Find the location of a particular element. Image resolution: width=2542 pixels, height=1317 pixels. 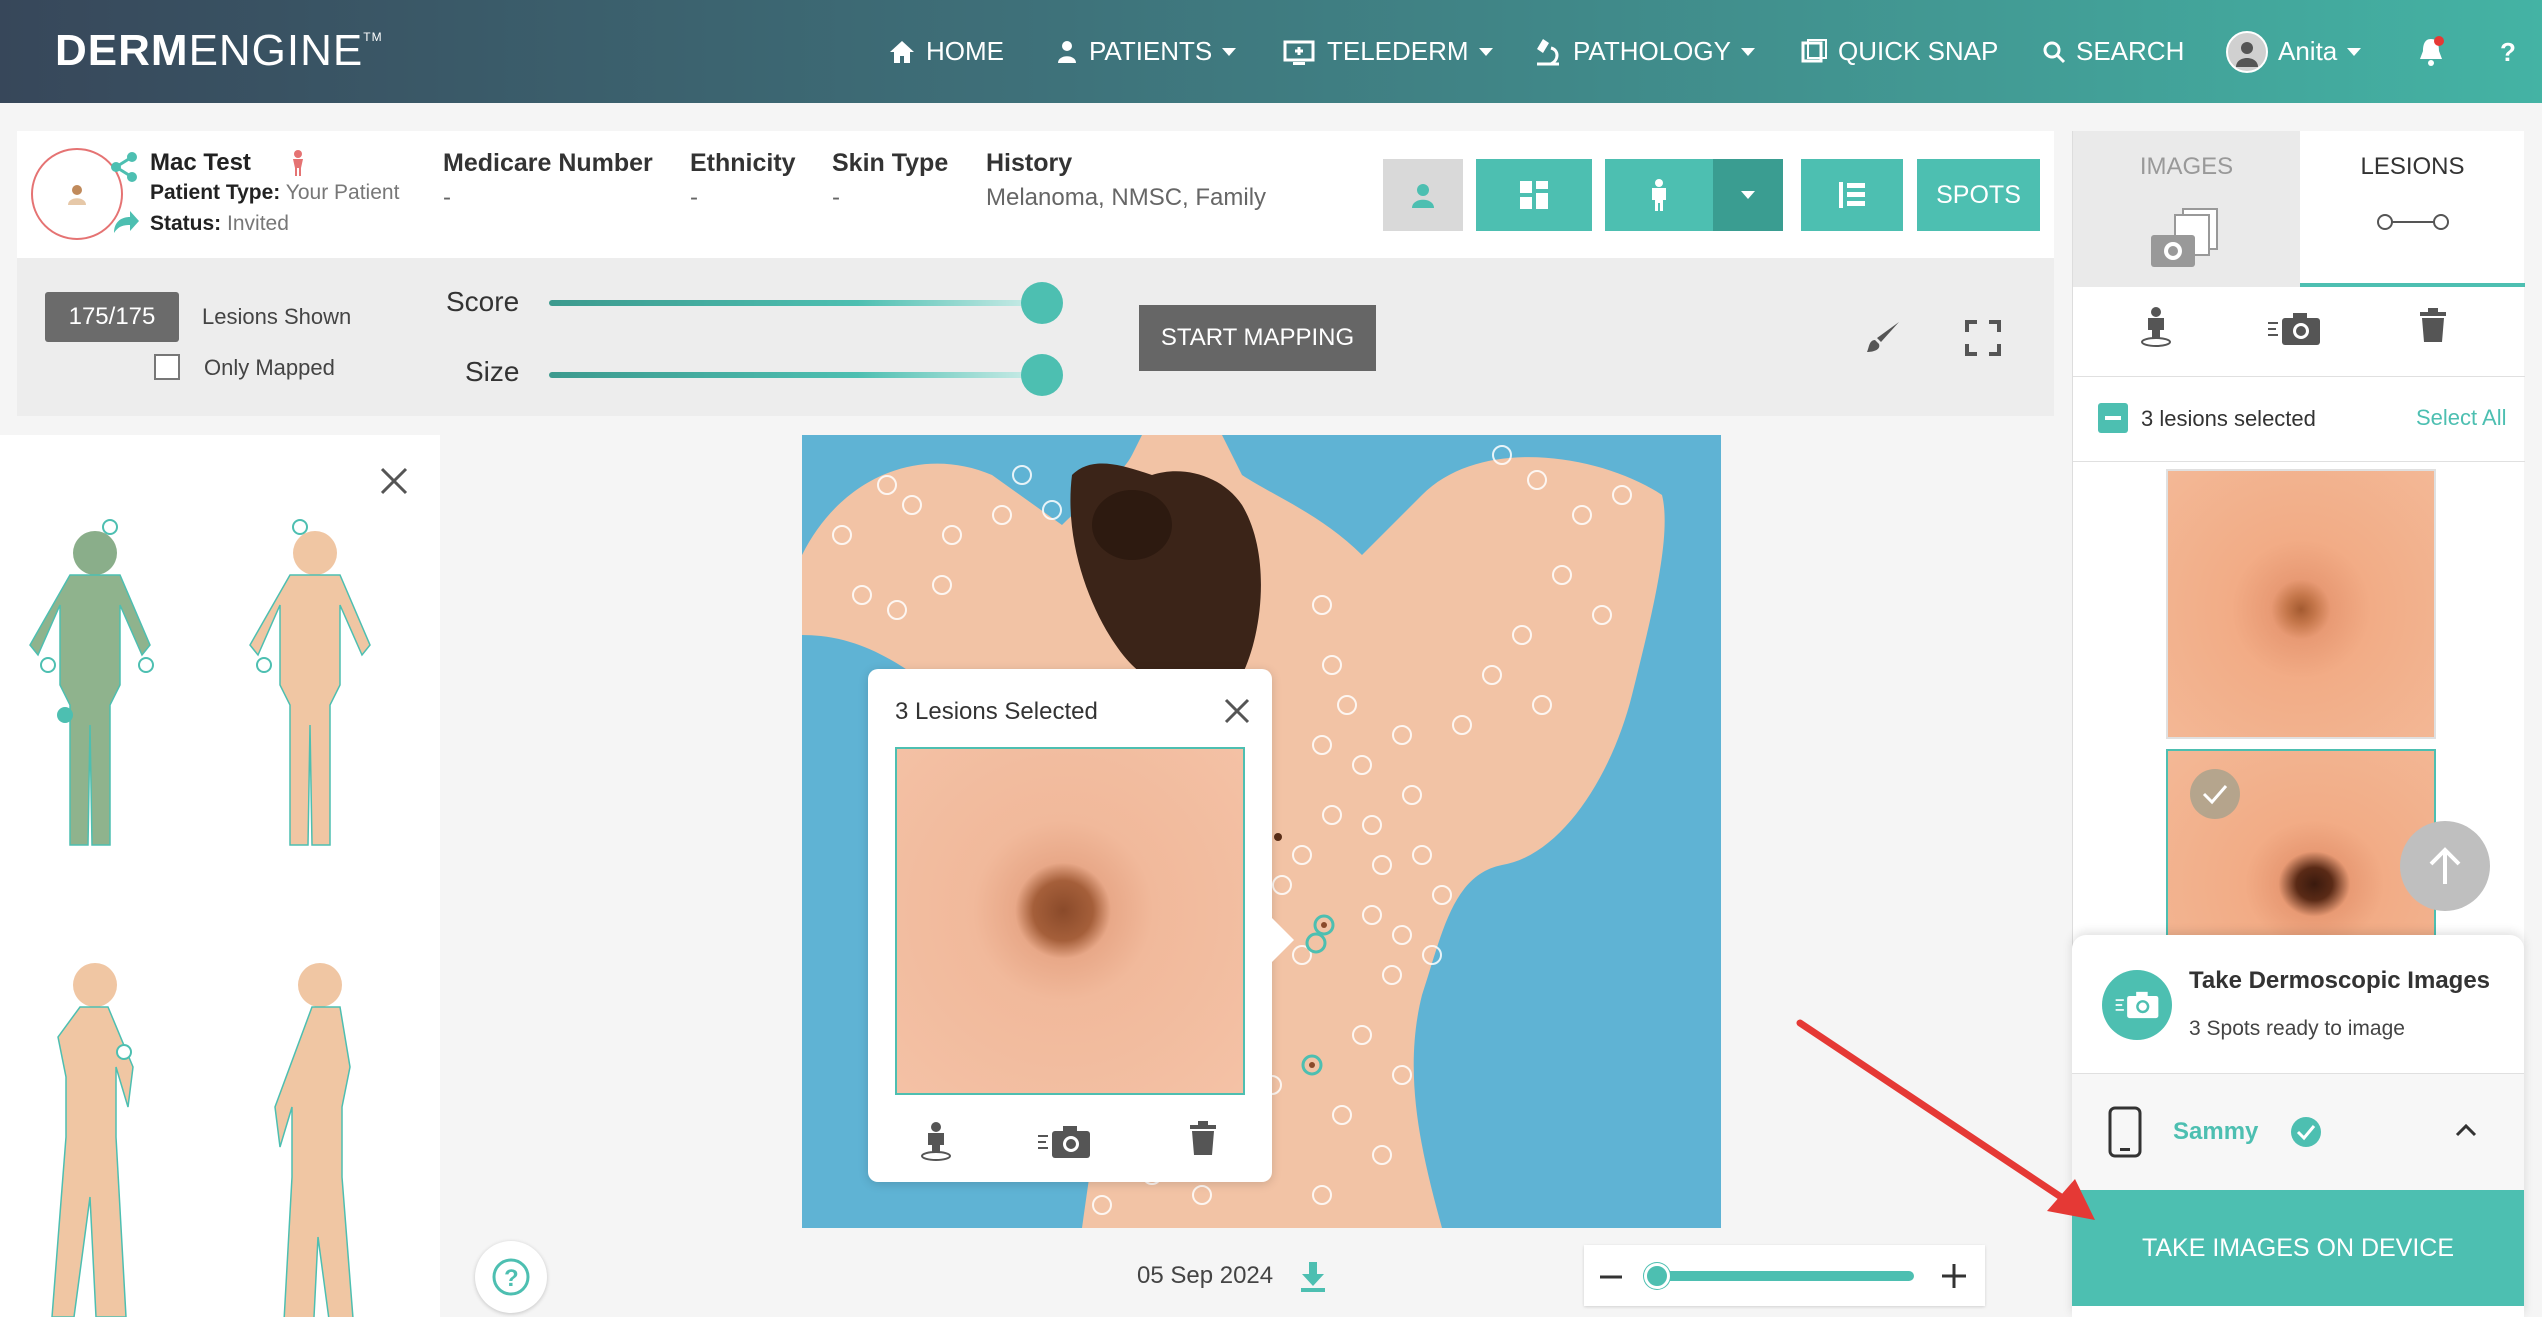

history-value: Melanoma, NMSC, Family is located at coordinates (1126, 197).